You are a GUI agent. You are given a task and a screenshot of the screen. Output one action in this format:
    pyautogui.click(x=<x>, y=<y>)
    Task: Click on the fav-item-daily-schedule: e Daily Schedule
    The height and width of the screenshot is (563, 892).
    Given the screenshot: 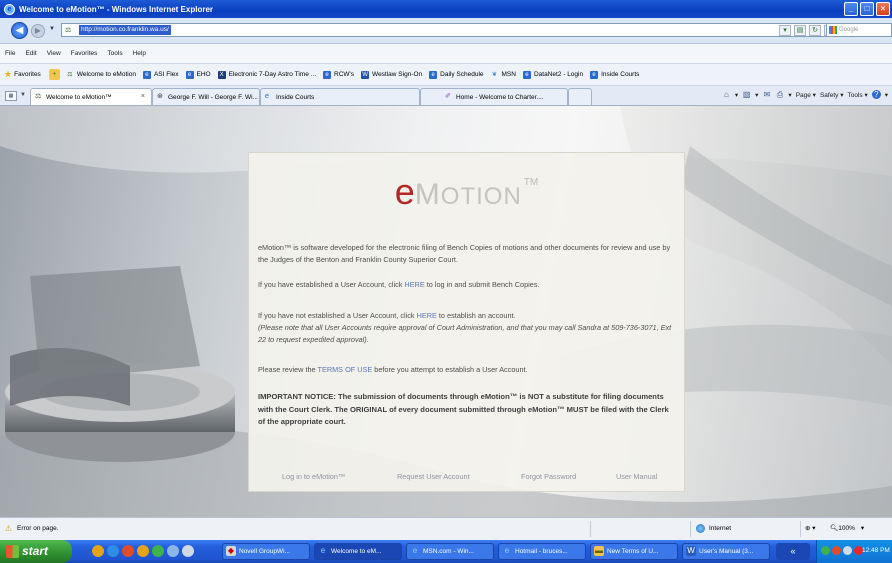 What is the action you would take?
    pyautogui.click(x=456, y=74)
    